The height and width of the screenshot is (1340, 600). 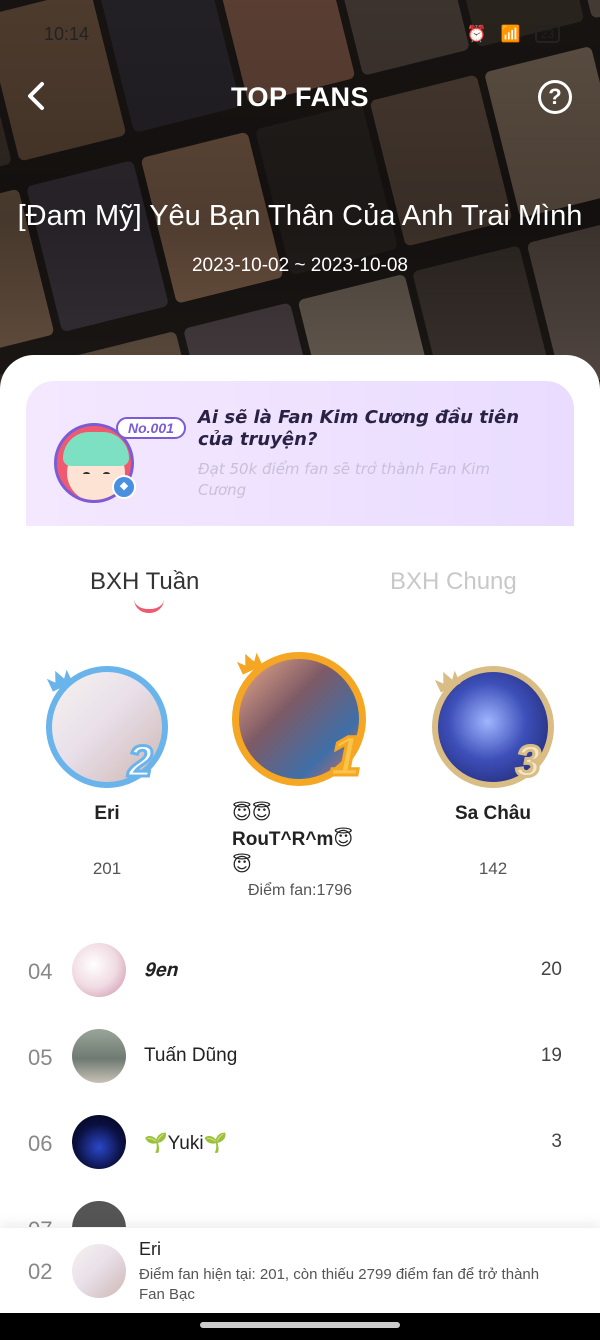 What do you see at coordinates (551, 1055) in the screenshot?
I see `list-score: 19` at bounding box center [551, 1055].